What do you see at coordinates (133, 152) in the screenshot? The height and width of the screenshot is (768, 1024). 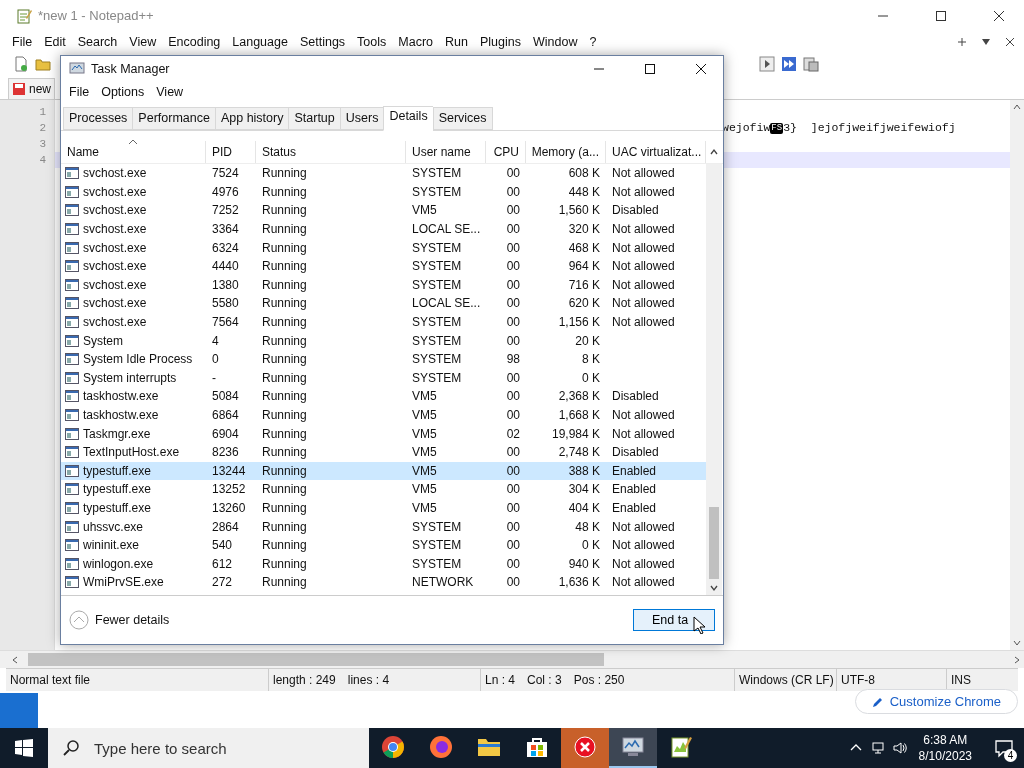 I see `column-header: Name` at bounding box center [133, 152].